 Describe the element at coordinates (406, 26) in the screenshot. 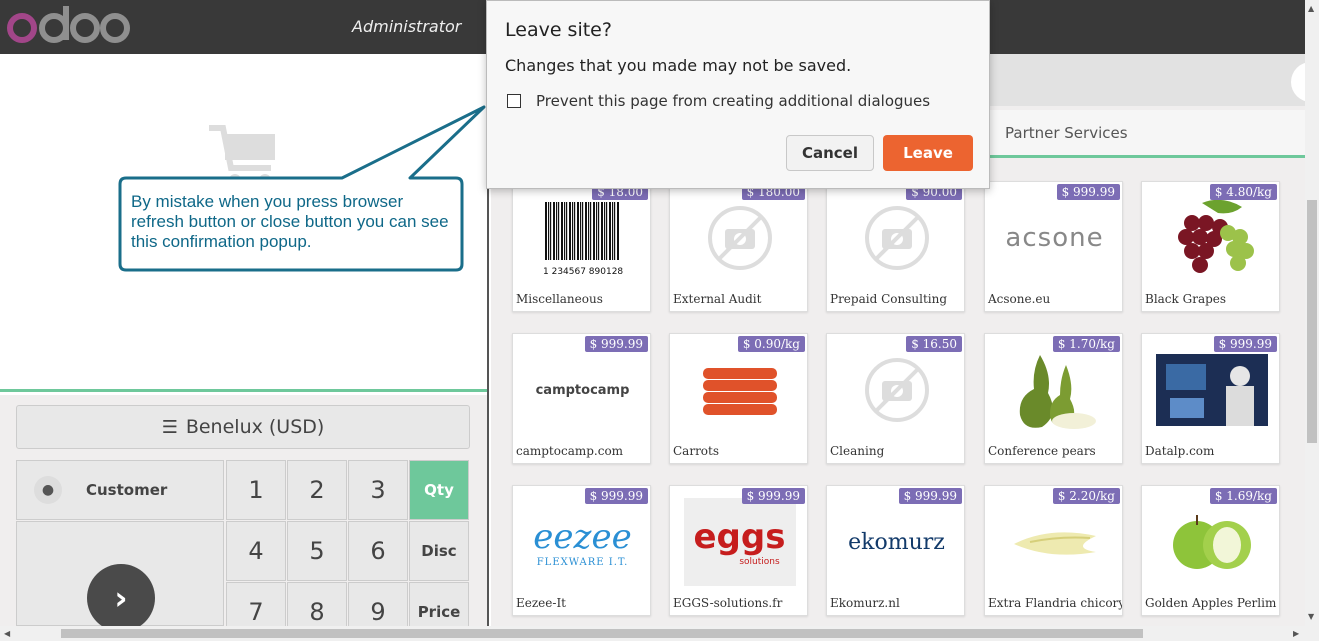

I see `user-name: Administrator` at that location.